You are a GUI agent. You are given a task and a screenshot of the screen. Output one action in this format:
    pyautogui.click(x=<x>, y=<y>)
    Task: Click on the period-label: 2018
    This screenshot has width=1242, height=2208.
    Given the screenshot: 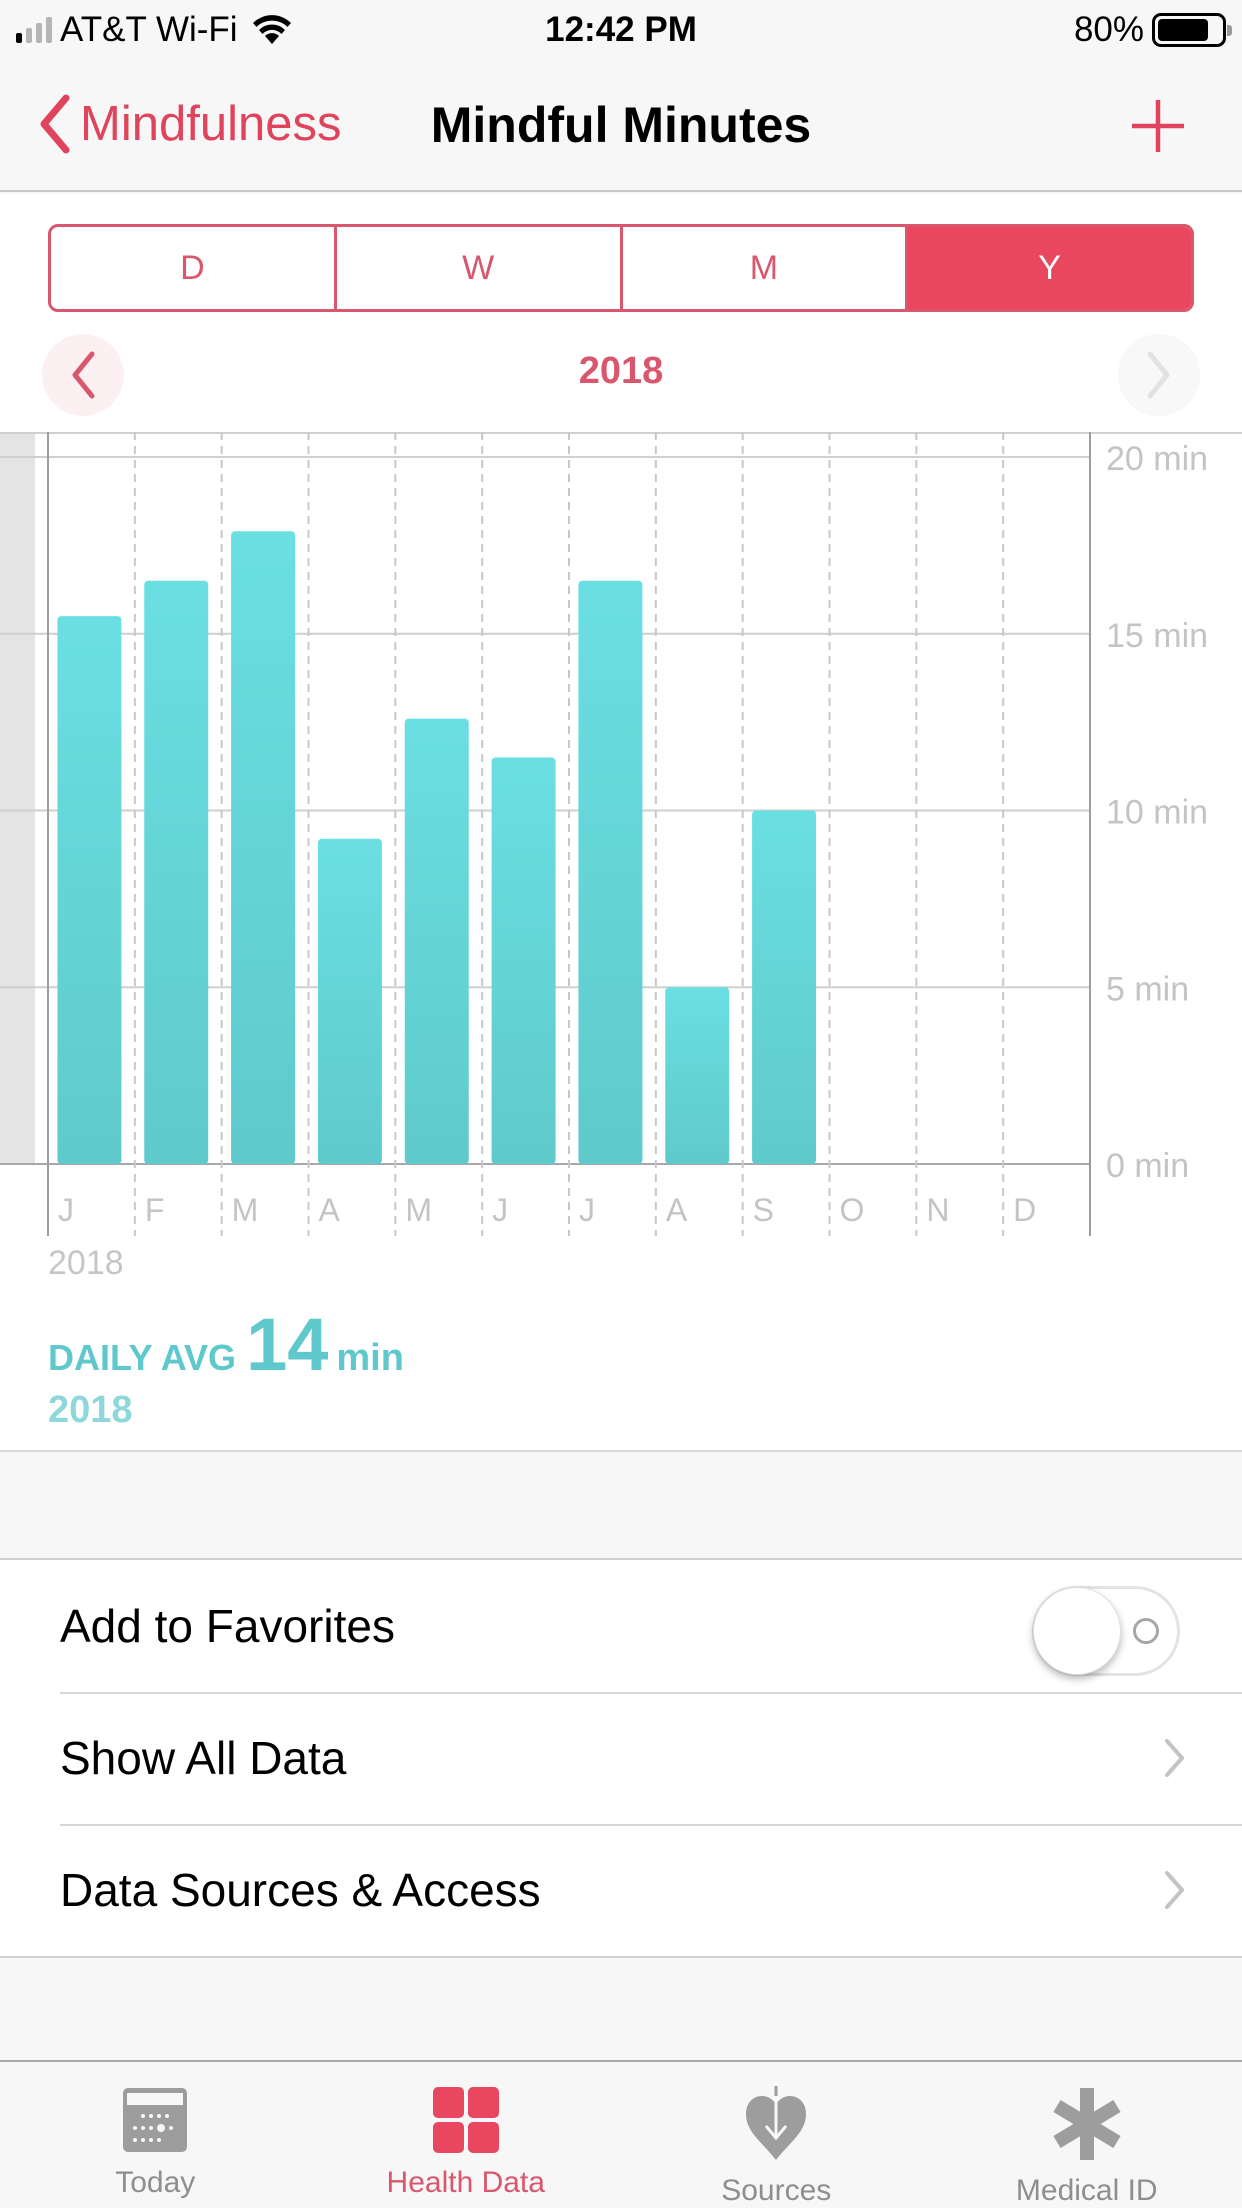 What is the action you would take?
    pyautogui.click(x=621, y=371)
    